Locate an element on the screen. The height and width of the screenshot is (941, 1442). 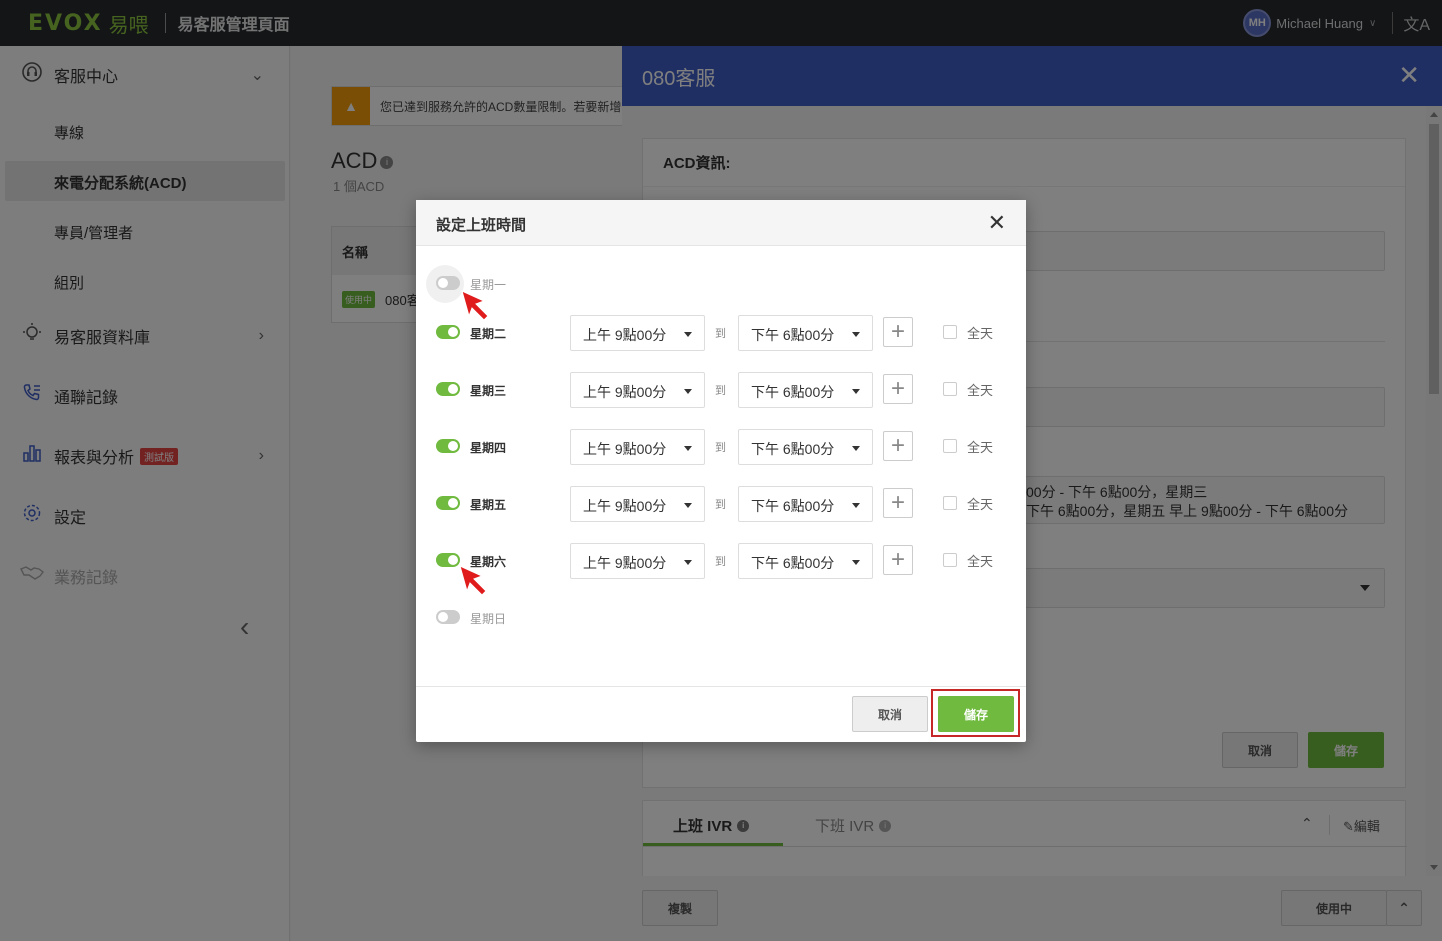
toggle-friday is located at coordinates (448, 503).